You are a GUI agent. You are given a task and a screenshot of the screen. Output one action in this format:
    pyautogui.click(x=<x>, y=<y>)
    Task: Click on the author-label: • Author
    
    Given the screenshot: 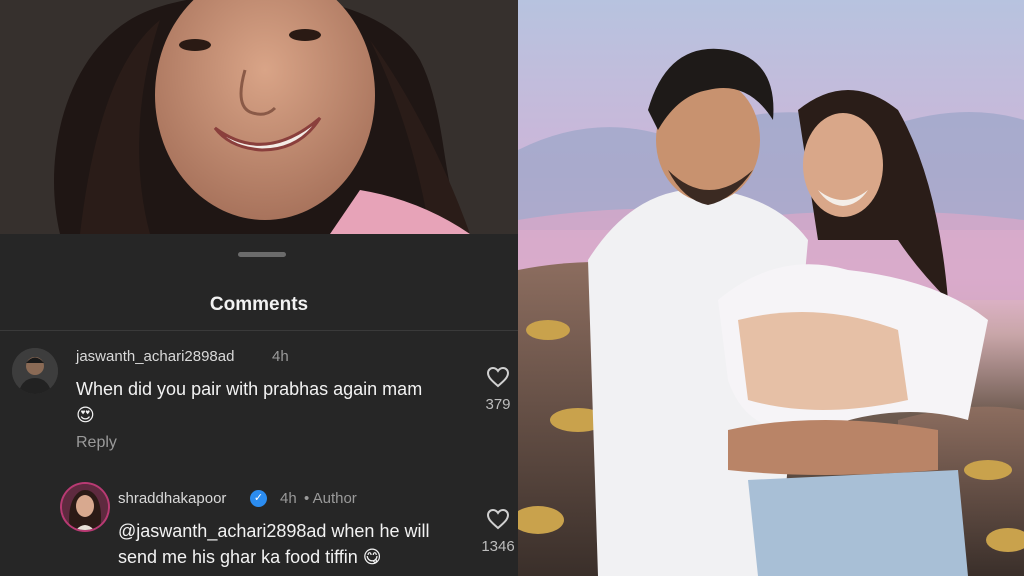 What is the action you would take?
    pyautogui.click(x=330, y=498)
    